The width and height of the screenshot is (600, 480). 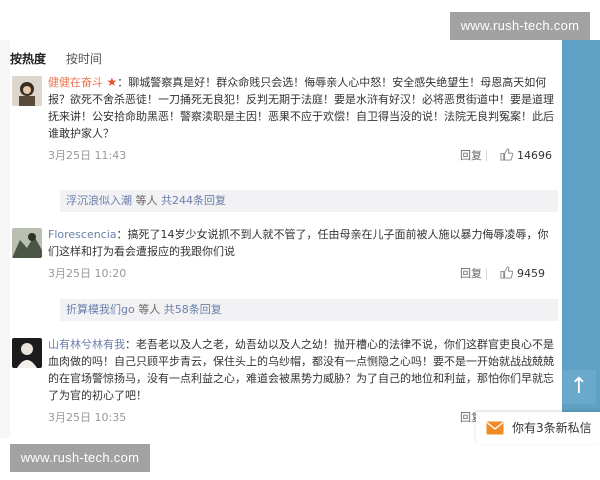 What do you see at coordinates (193, 309) in the screenshot?
I see `sub-reply-count-link: 共58条回复` at bounding box center [193, 309].